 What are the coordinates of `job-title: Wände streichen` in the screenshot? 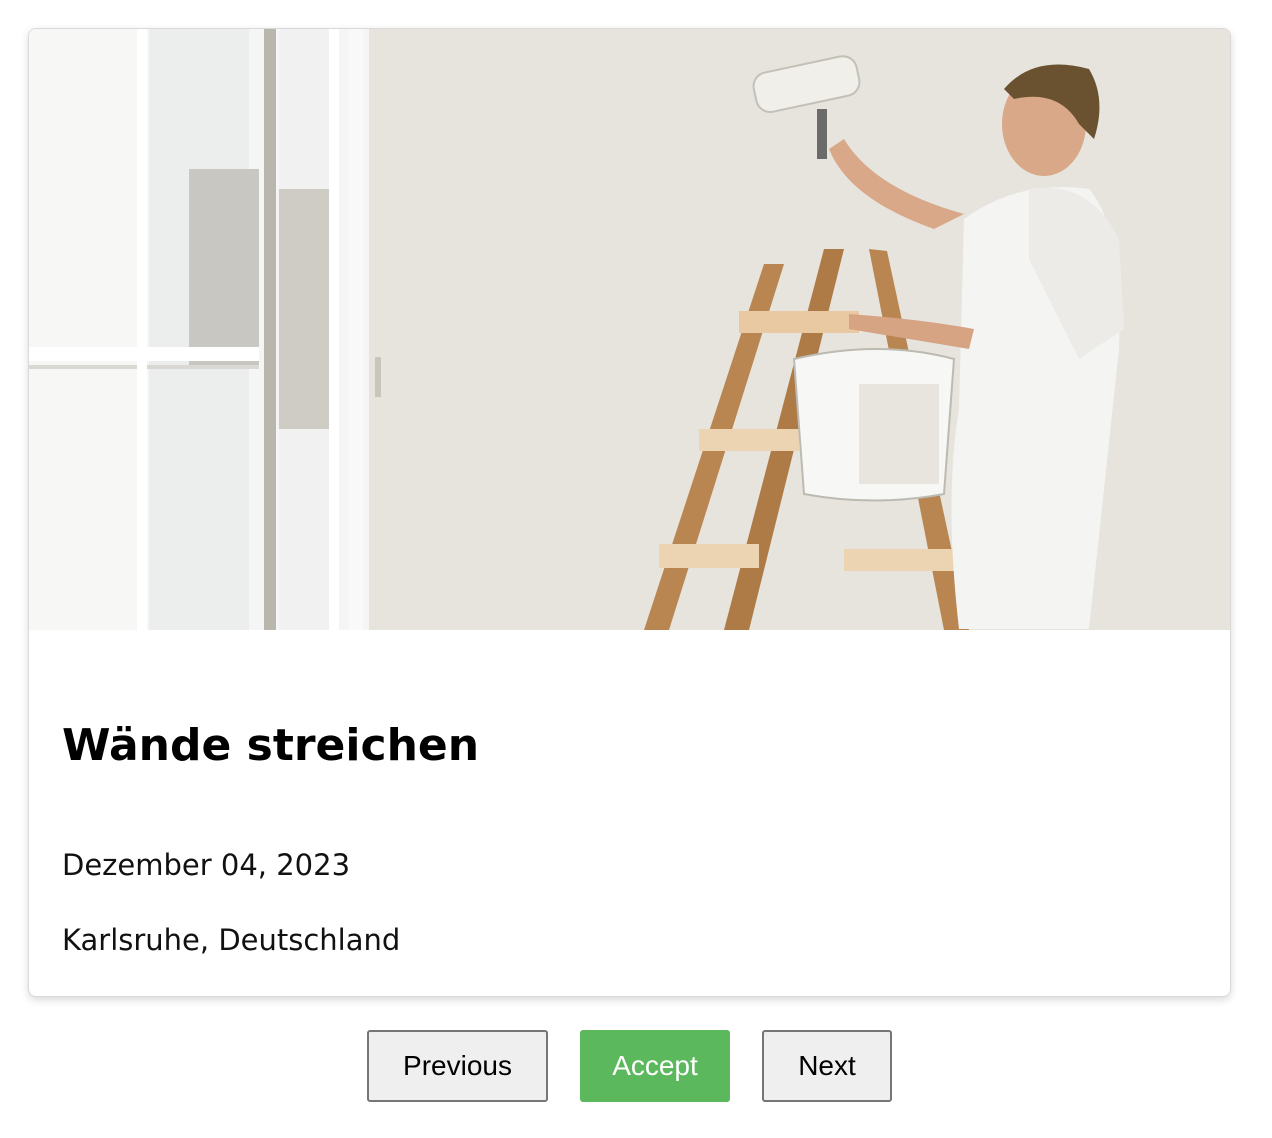 It's located at (271, 745).